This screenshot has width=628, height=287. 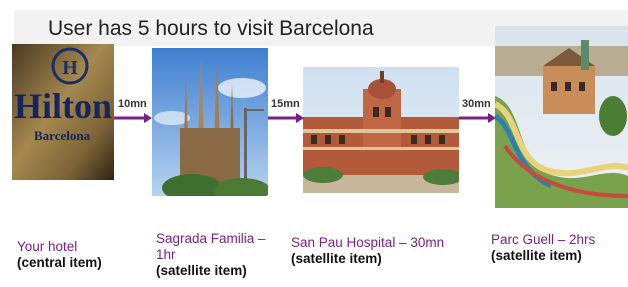 What do you see at coordinates (59, 262) in the screenshot?
I see `item-role: (central item)` at bounding box center [59, 262].